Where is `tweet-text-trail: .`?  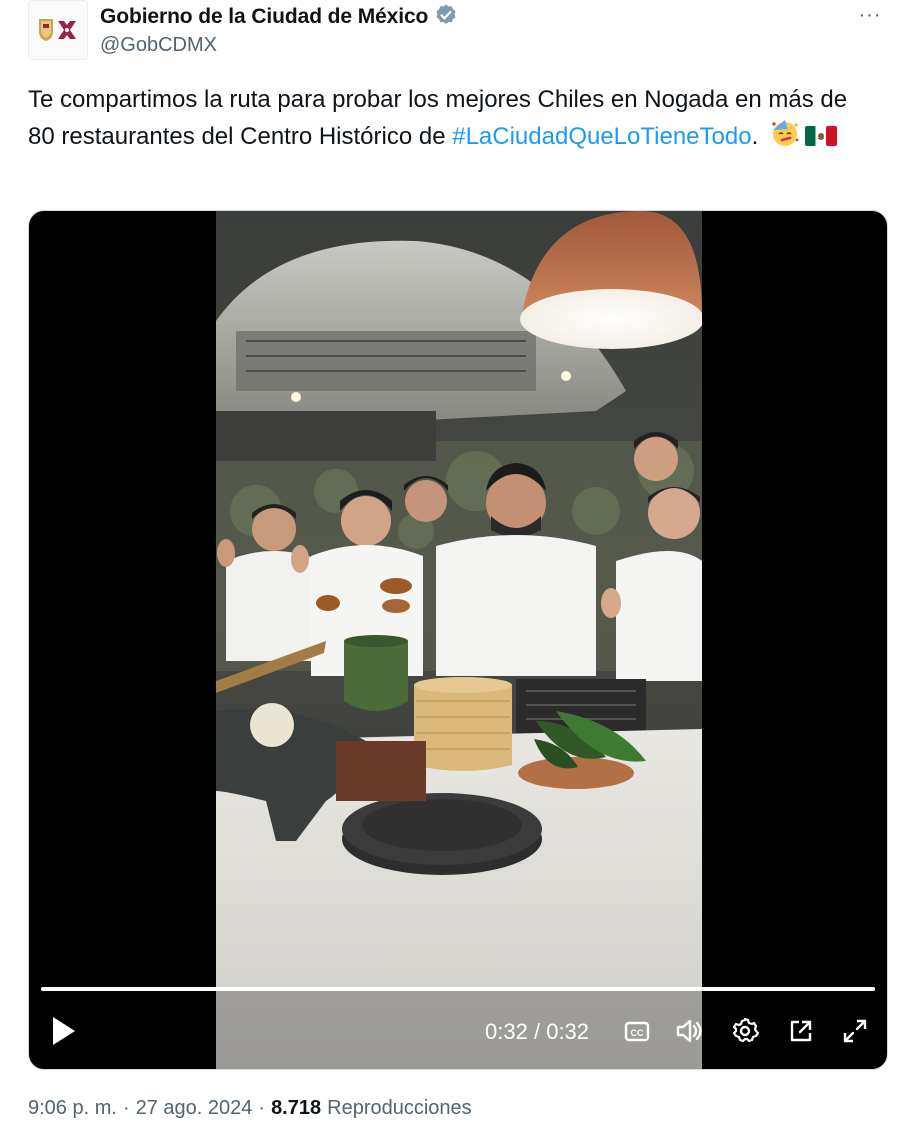 tweet-text-trail: . is located at coordinates (755, 136).